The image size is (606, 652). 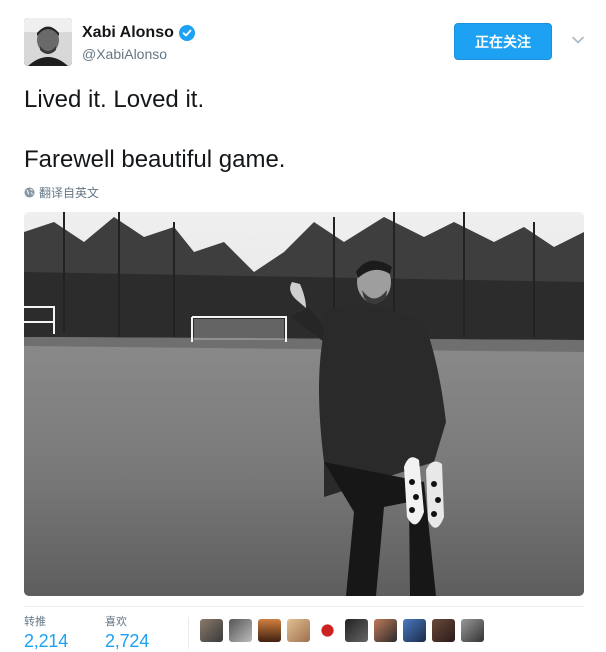 I want to click on globe-icon, so click(x=29, y=192).